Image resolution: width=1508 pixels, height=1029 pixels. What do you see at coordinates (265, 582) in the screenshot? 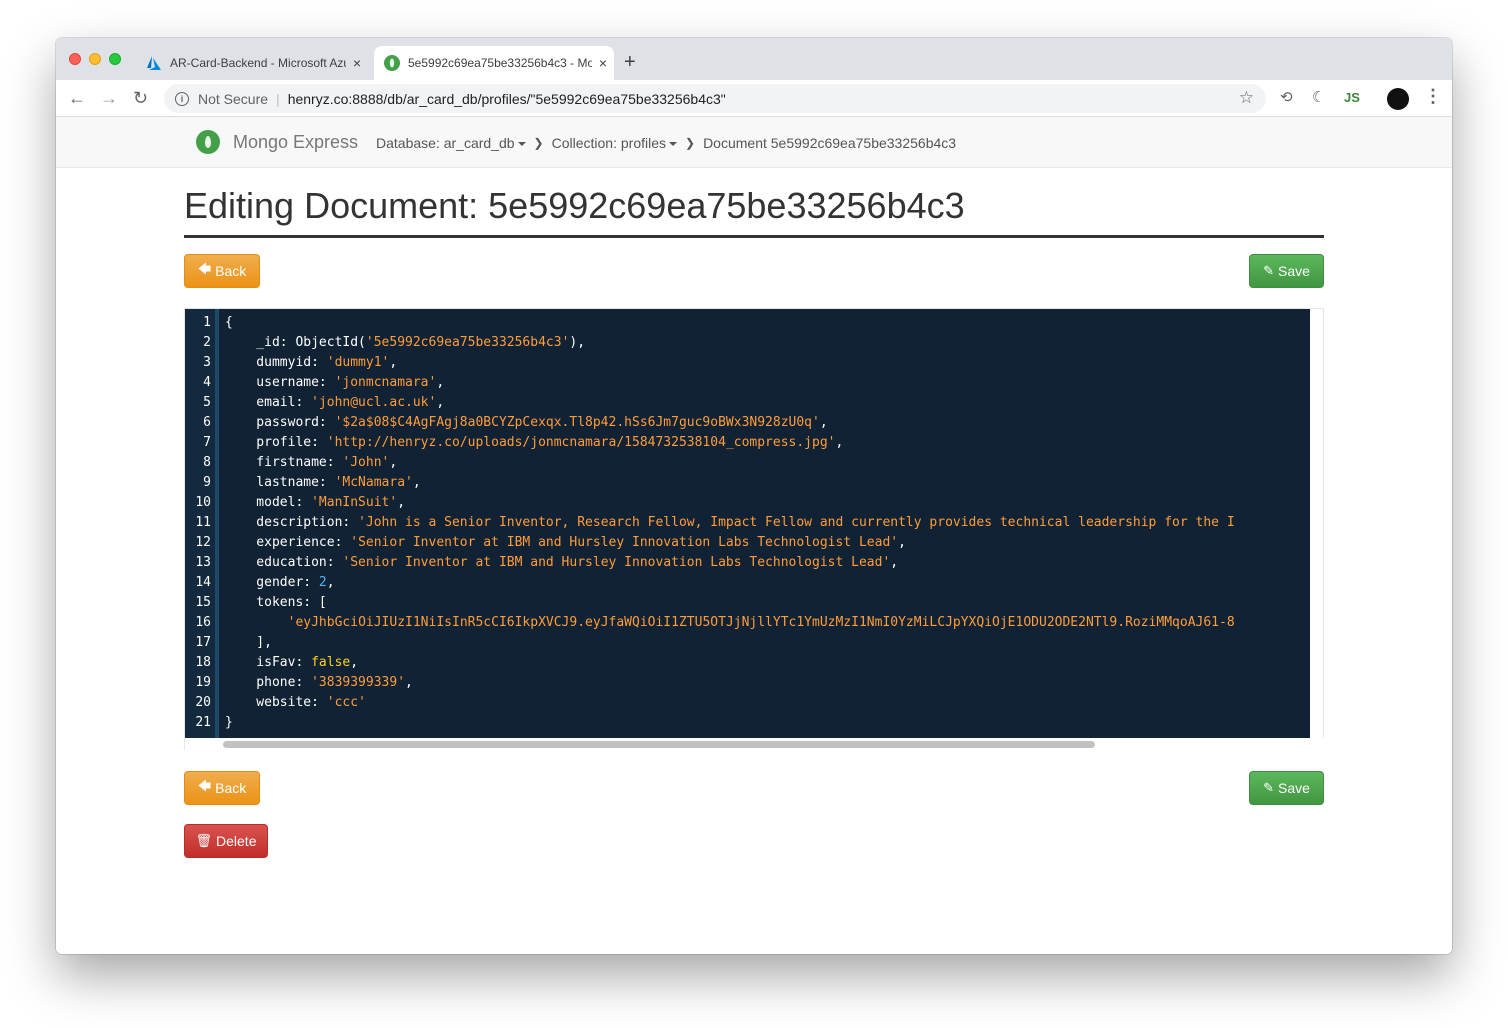
I see `code-line: 14 gender: 2,` at bounding box center [265, 582].